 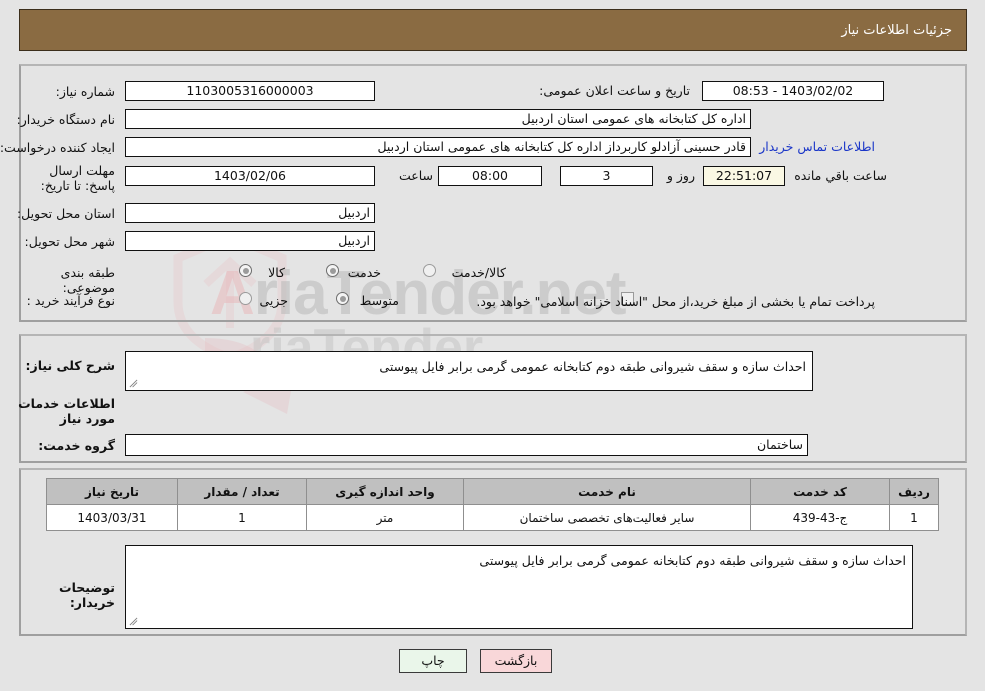 What do you see at coordinates (69, 241) in the screenshot?
I see `label-delivery-city: شهر محل تحویل:` at bounding box center [69, 241].